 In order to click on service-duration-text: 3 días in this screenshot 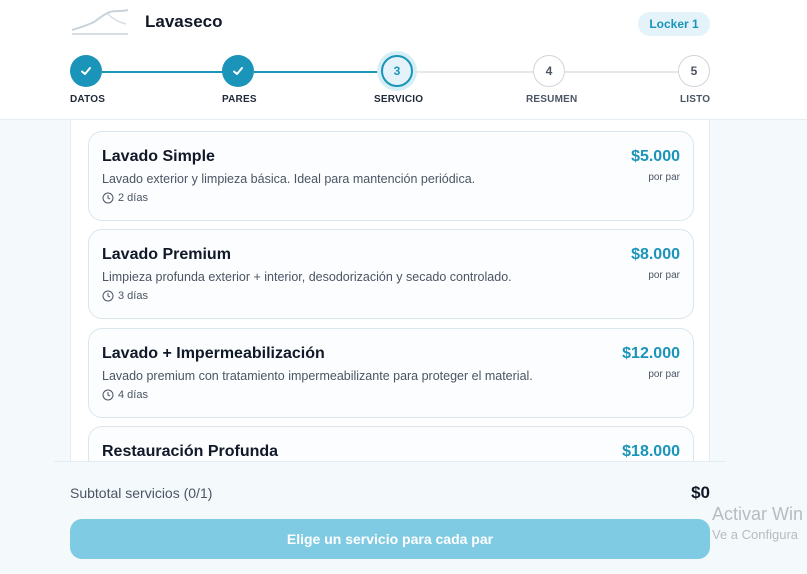, I will do `click(133, 296)`.